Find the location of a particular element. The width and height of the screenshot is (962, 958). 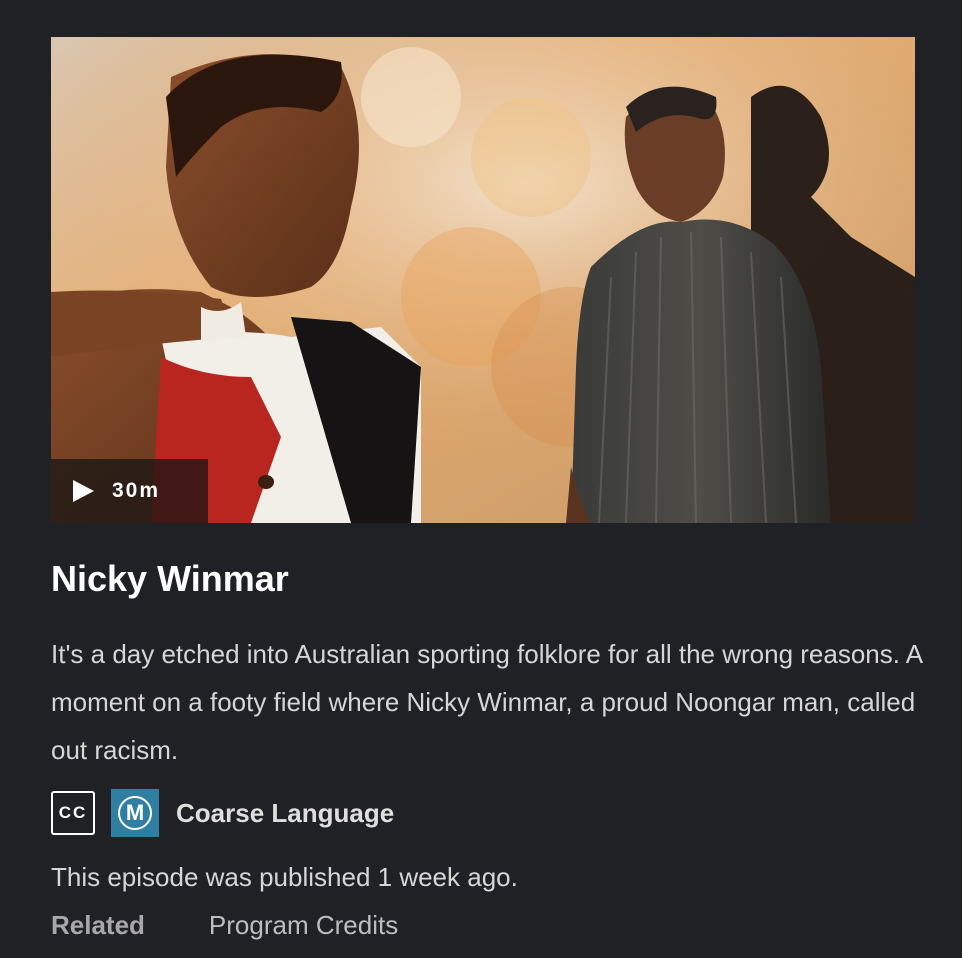

tab-related: Related is located at coordinates (98, 925).